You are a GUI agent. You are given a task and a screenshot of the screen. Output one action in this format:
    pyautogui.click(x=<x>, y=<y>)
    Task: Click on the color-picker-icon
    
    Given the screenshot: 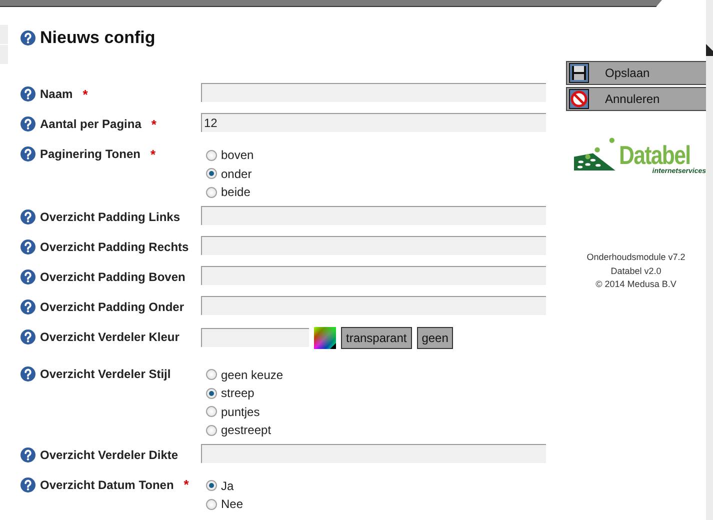 What is the action you would take?
    pyautogui.click(x=325, y=337)
    